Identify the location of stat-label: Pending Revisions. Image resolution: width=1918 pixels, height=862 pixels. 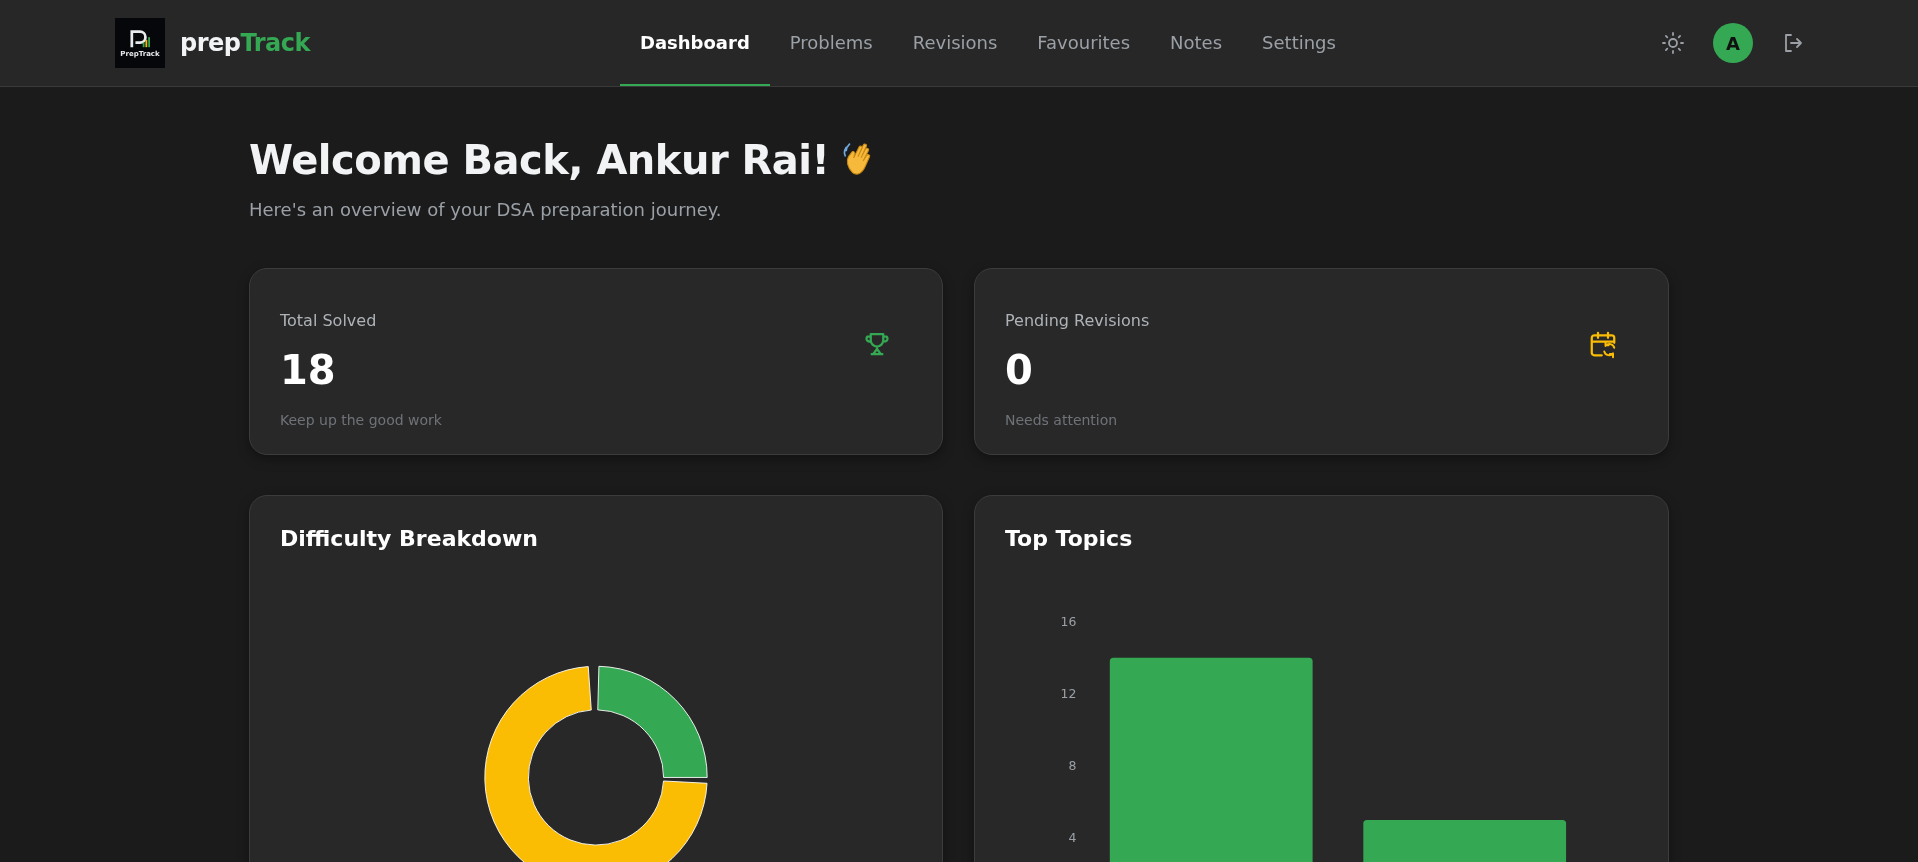
(1077, 320).